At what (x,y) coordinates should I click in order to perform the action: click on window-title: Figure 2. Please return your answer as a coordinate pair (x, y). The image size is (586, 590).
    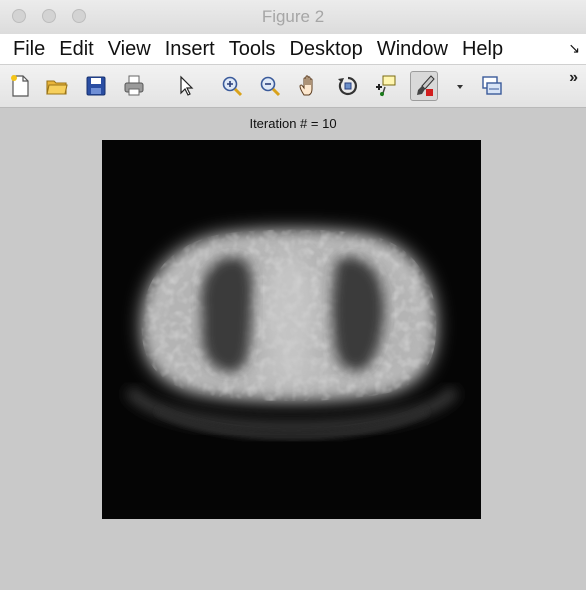
    Looking at the image, I should click on (293, 16).